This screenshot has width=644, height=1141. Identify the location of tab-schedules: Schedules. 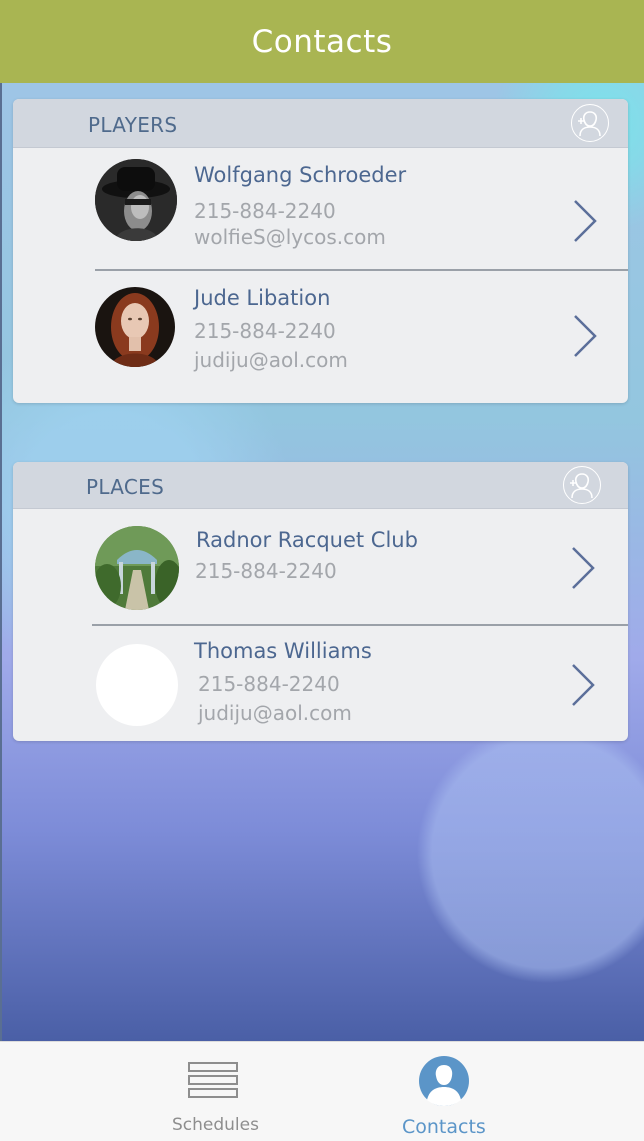
(215, 1091).